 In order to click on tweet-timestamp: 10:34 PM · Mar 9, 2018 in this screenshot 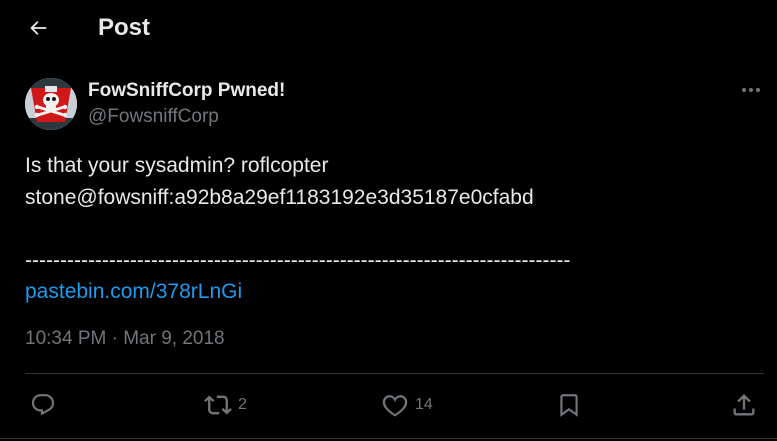, I will do `click(125, 339)`.